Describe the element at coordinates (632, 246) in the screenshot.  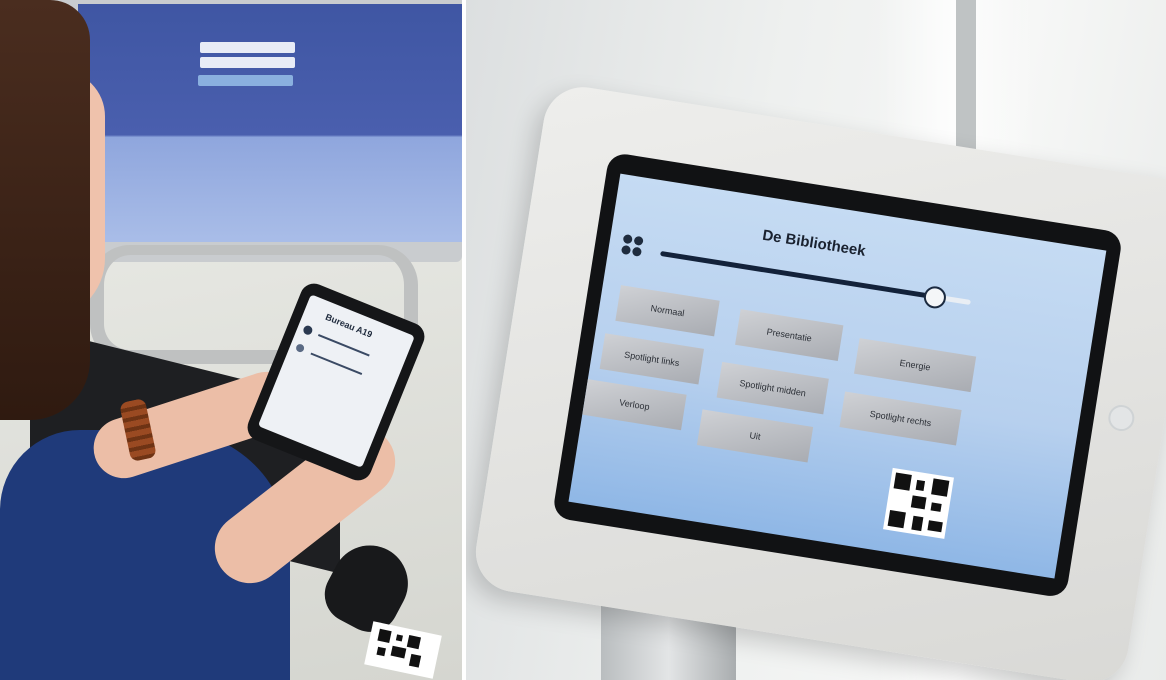
I see `clover-logo-icon` at that location.